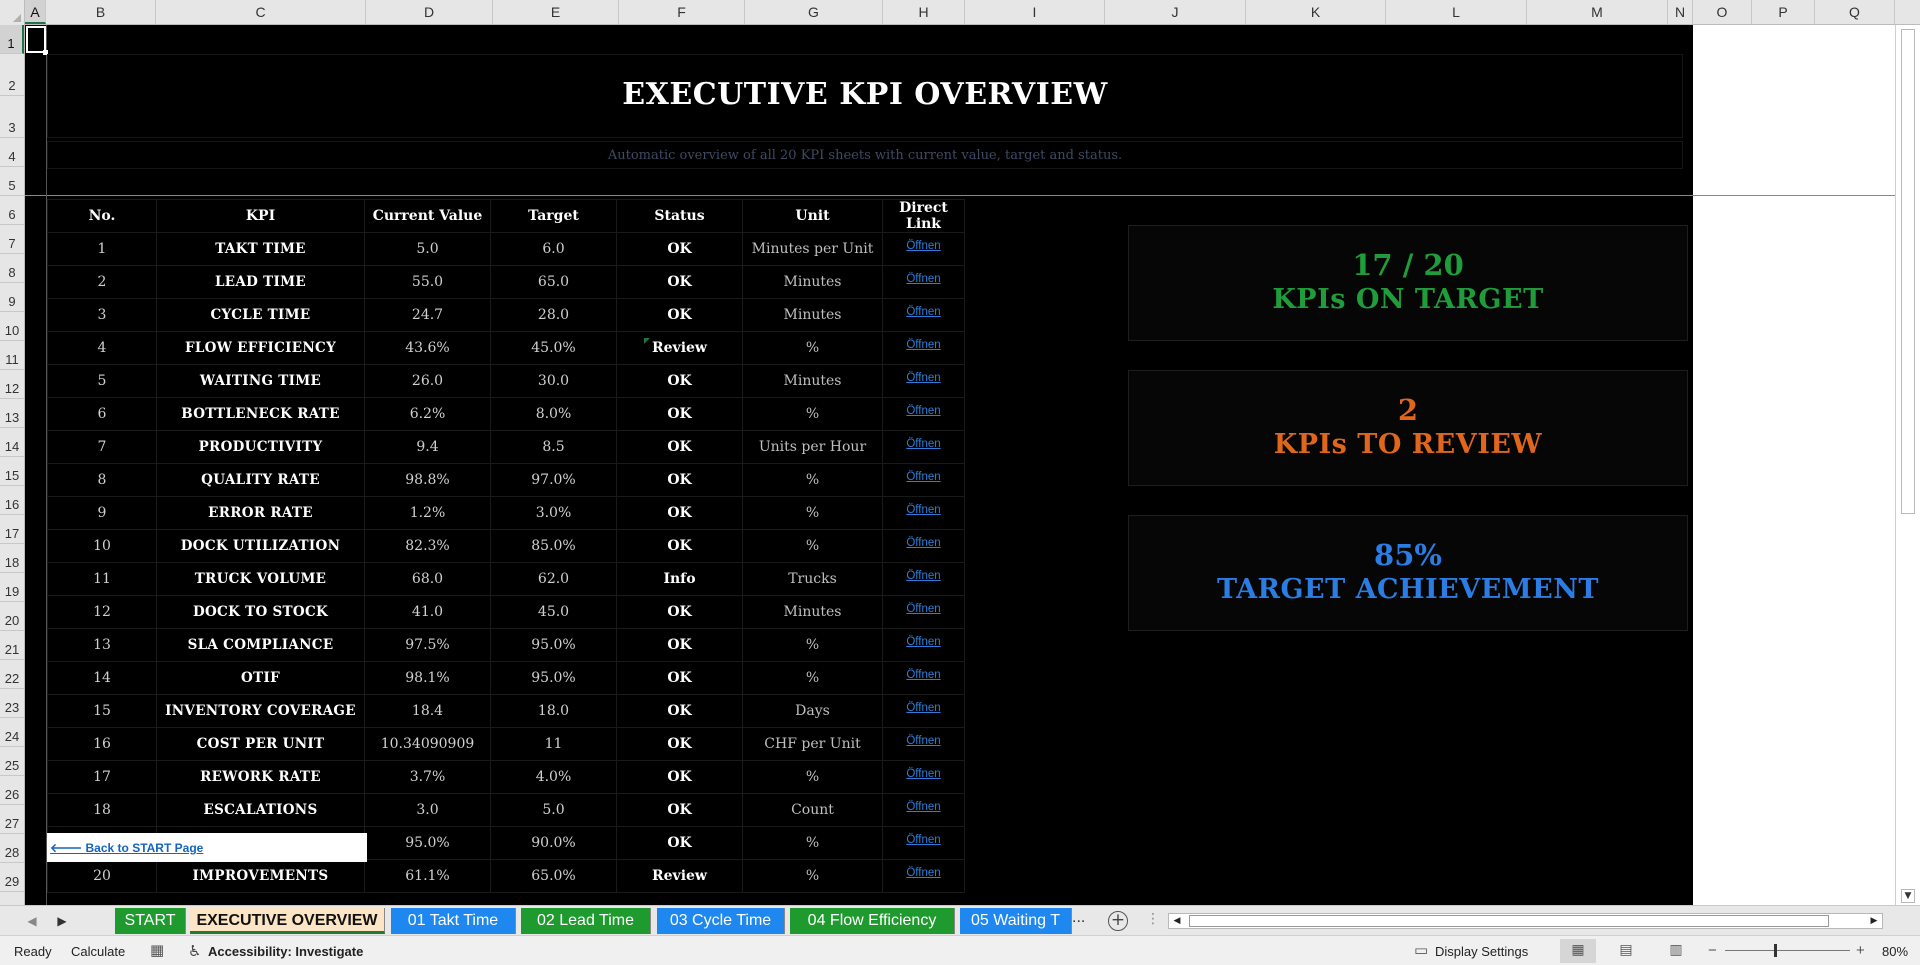 The width and height of the screenshot is (1920, 965). Describe the element at coordinates (12, 761) in the screenshot. I see `row-header-25: 25` at that location.